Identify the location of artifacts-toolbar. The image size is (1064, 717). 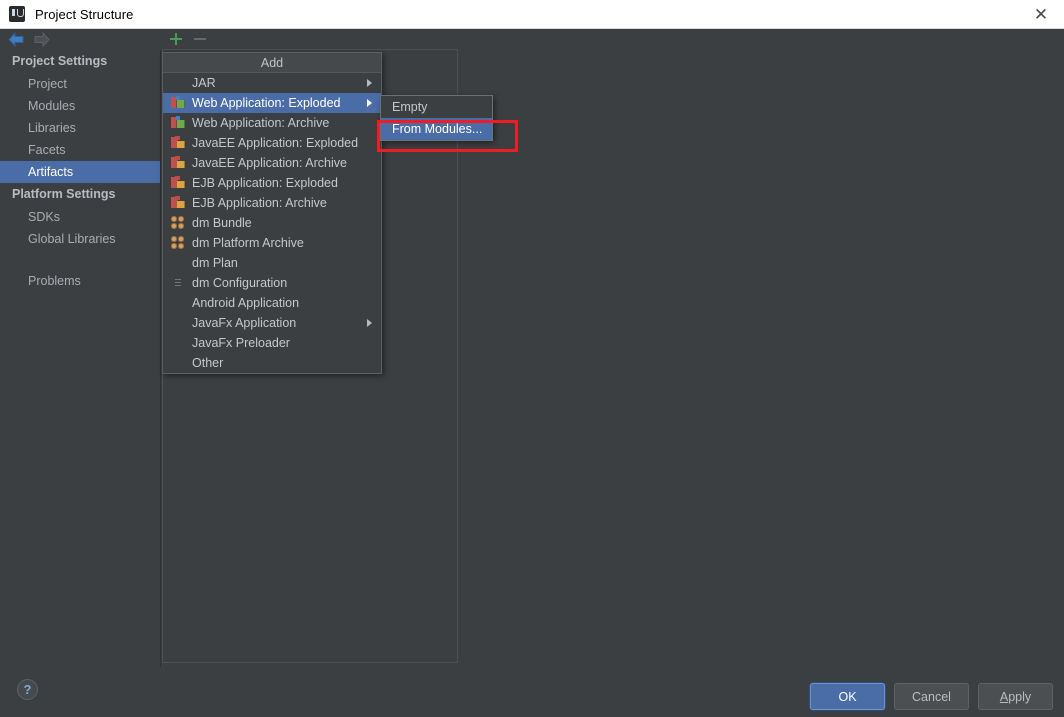
(310, 39).